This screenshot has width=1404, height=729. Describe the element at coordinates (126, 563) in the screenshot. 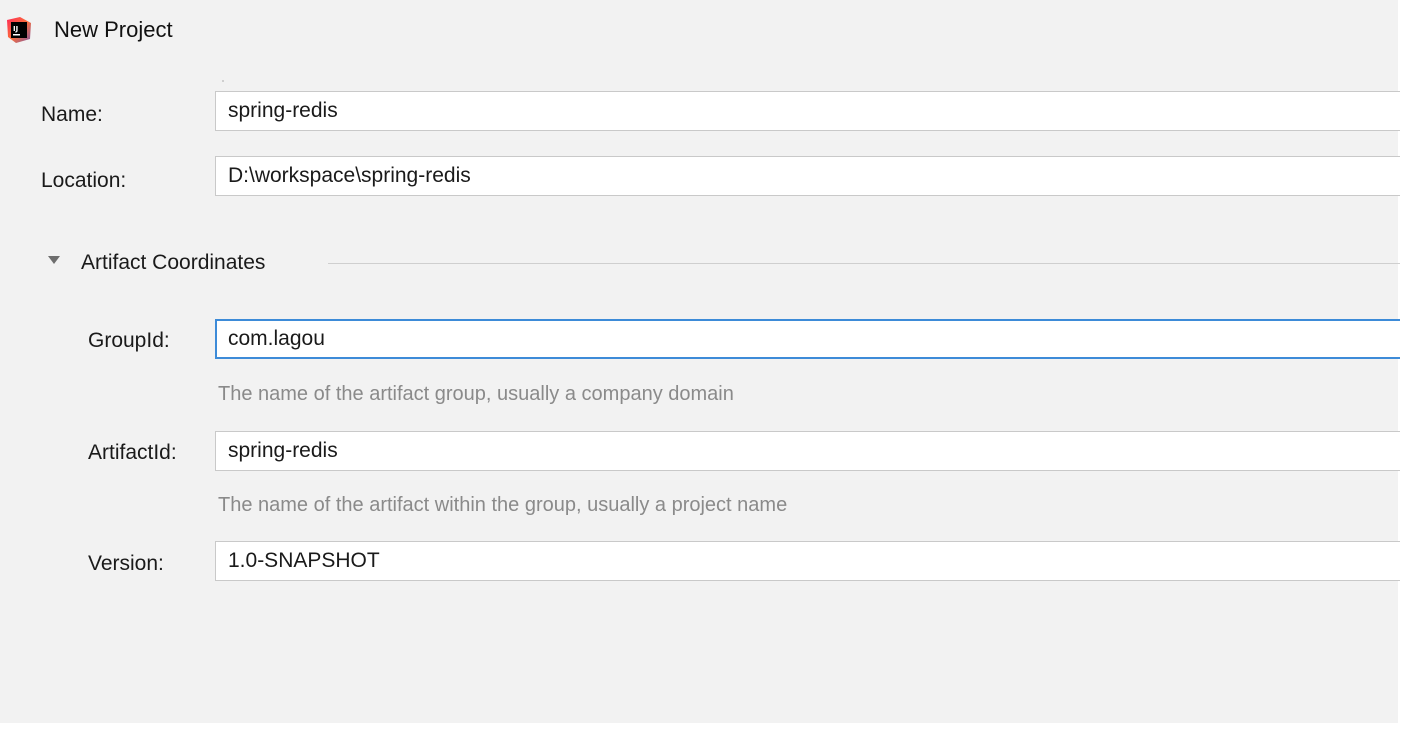

I see `version-label: Version:` at that location.